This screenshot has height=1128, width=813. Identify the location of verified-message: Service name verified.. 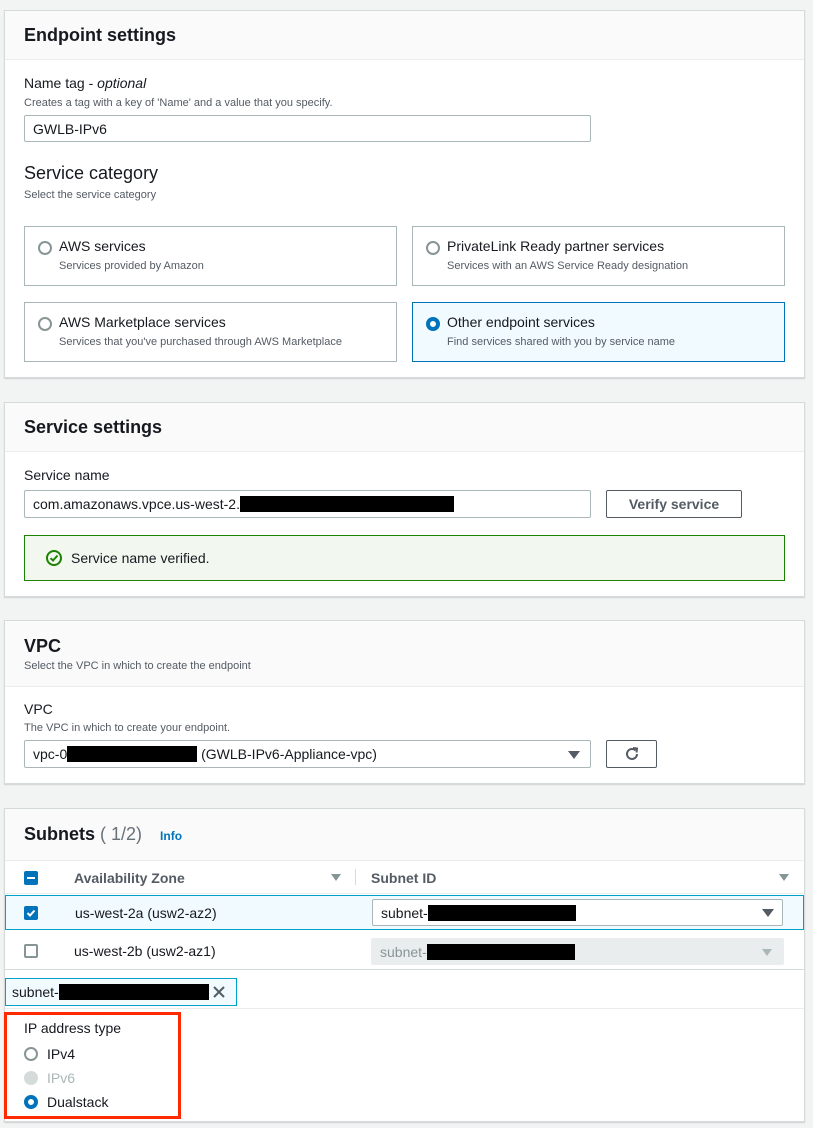
(140, 558).